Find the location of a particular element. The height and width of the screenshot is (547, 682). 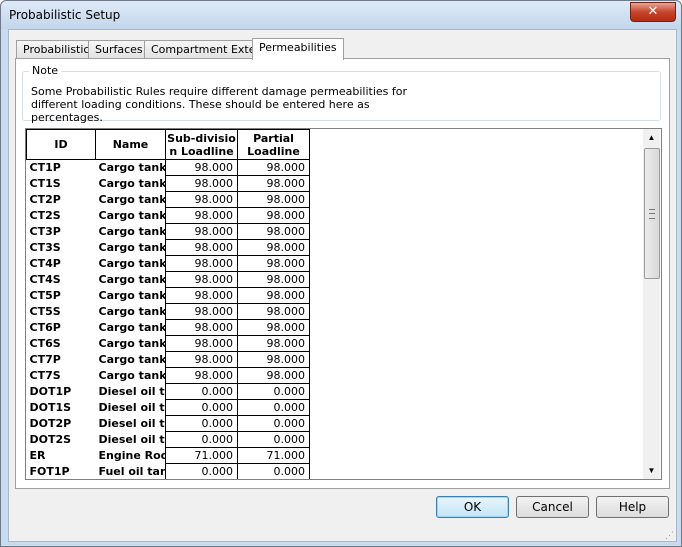

tab-probabilistic: Probabilistic is located at coordinates (56, 49).